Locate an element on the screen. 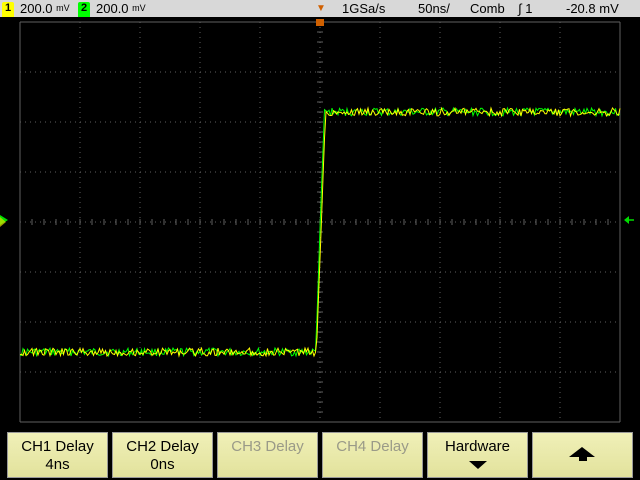 The height and width of the screenshot is (480, 640). ch2-scale-unit: mV is located at coordinates (139, 8).